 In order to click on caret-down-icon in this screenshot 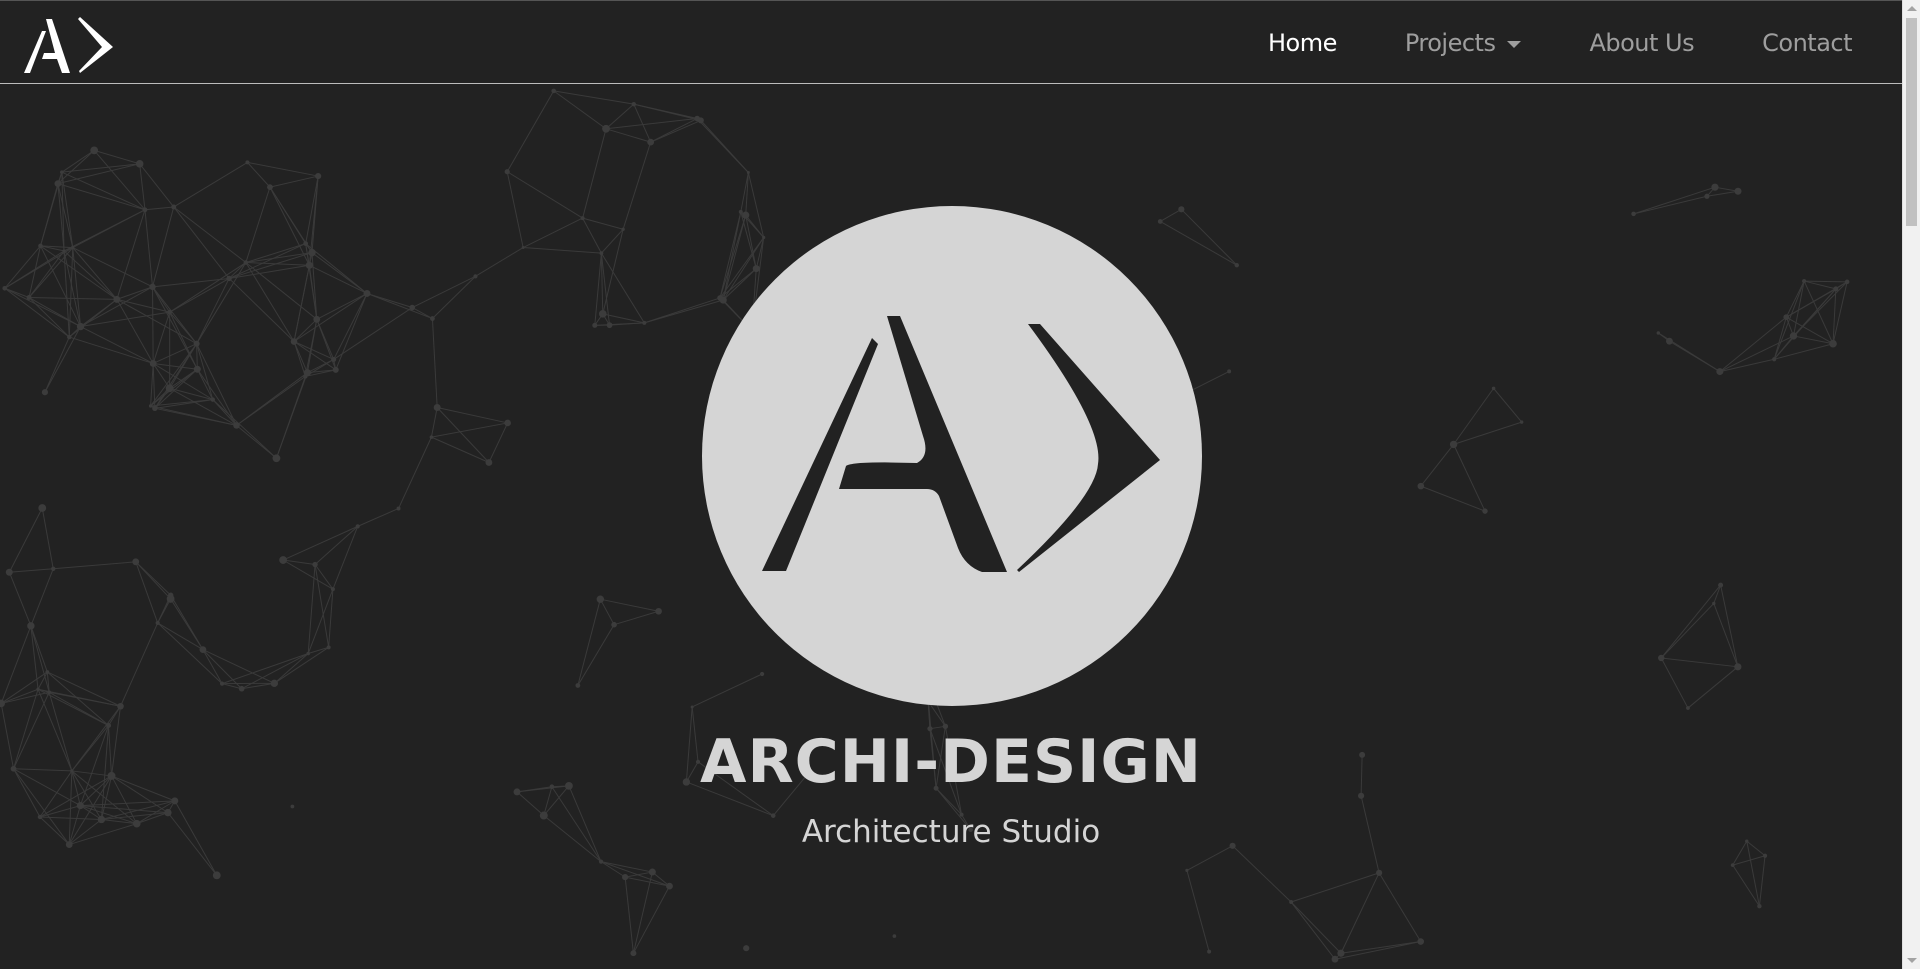, I will do `click(1514, 44)`.